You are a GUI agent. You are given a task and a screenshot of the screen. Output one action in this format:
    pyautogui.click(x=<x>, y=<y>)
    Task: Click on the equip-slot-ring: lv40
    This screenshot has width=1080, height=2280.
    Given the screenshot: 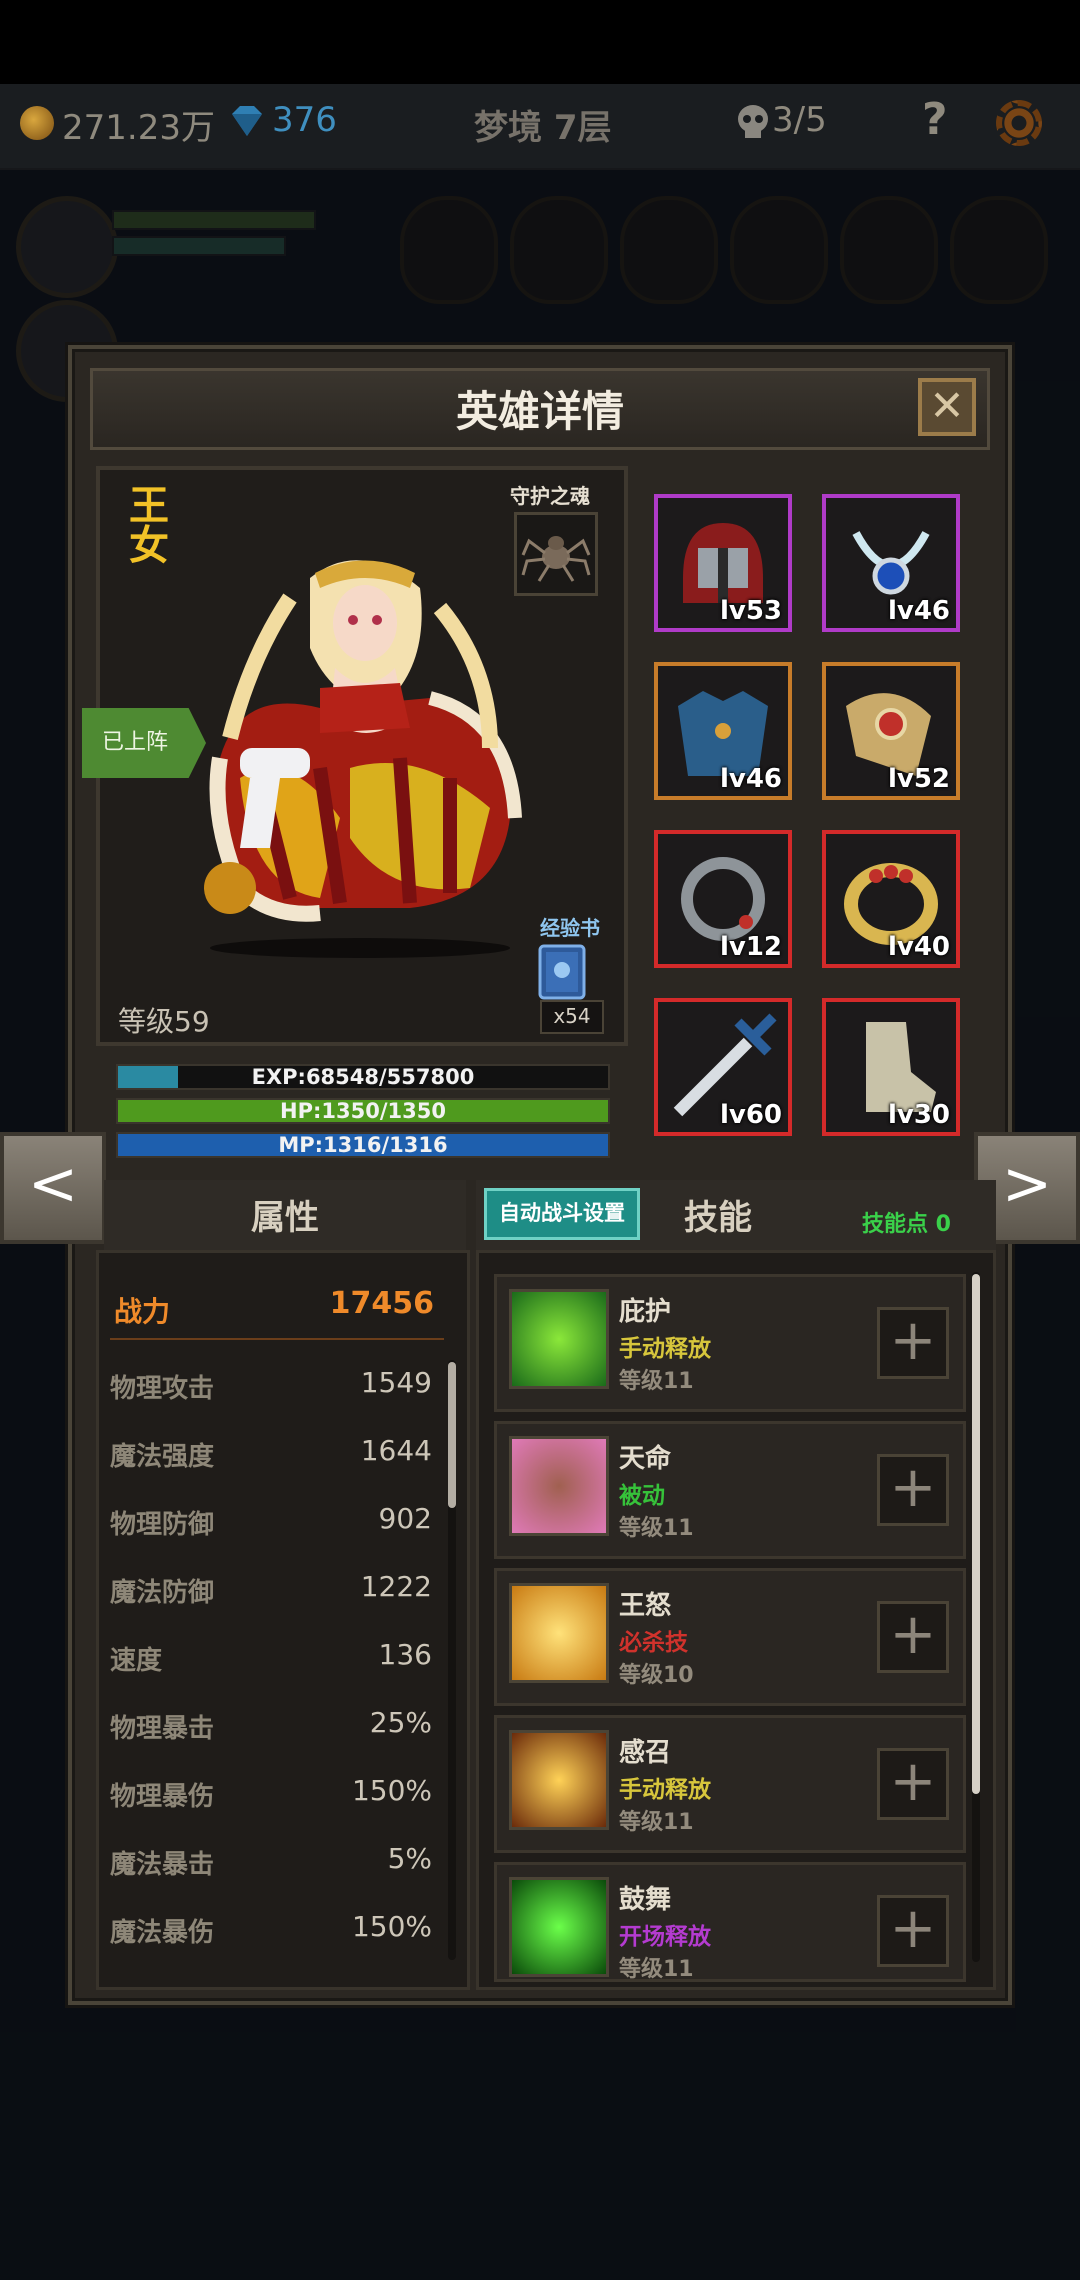 What is the action you would take?
    pyautogui.click(x=891, y=899)
    